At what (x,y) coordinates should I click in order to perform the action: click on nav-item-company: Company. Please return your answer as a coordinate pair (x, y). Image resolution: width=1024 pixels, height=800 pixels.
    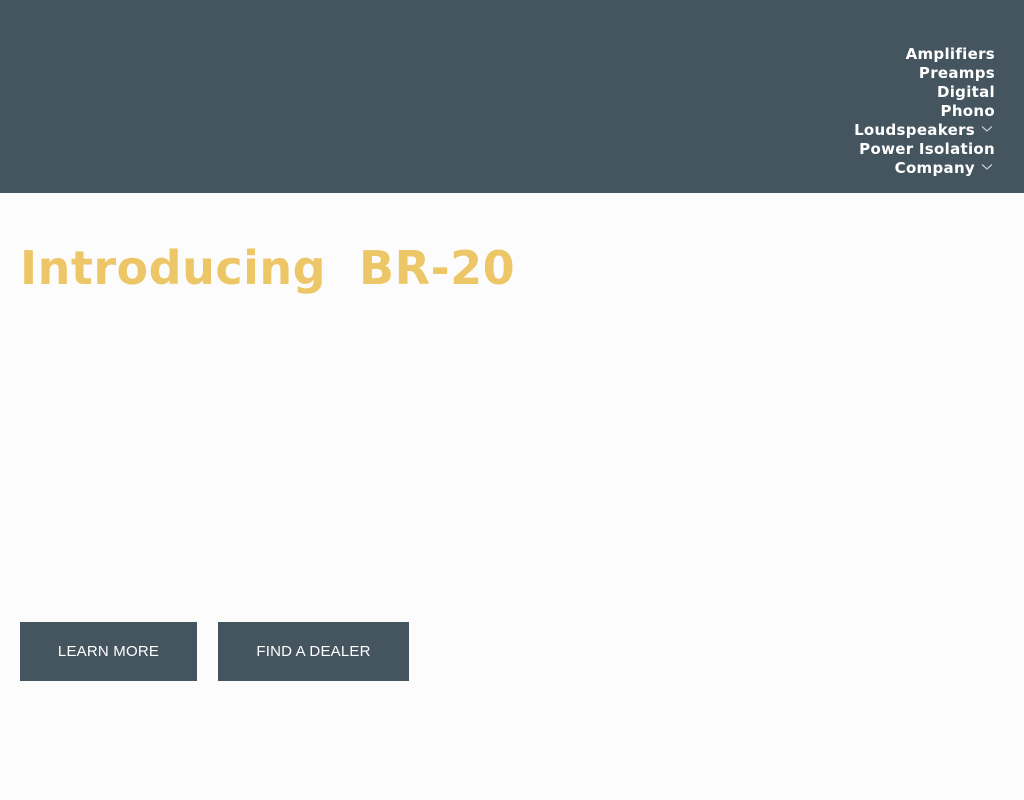
    Looking at the image, I should click on (943, 167).